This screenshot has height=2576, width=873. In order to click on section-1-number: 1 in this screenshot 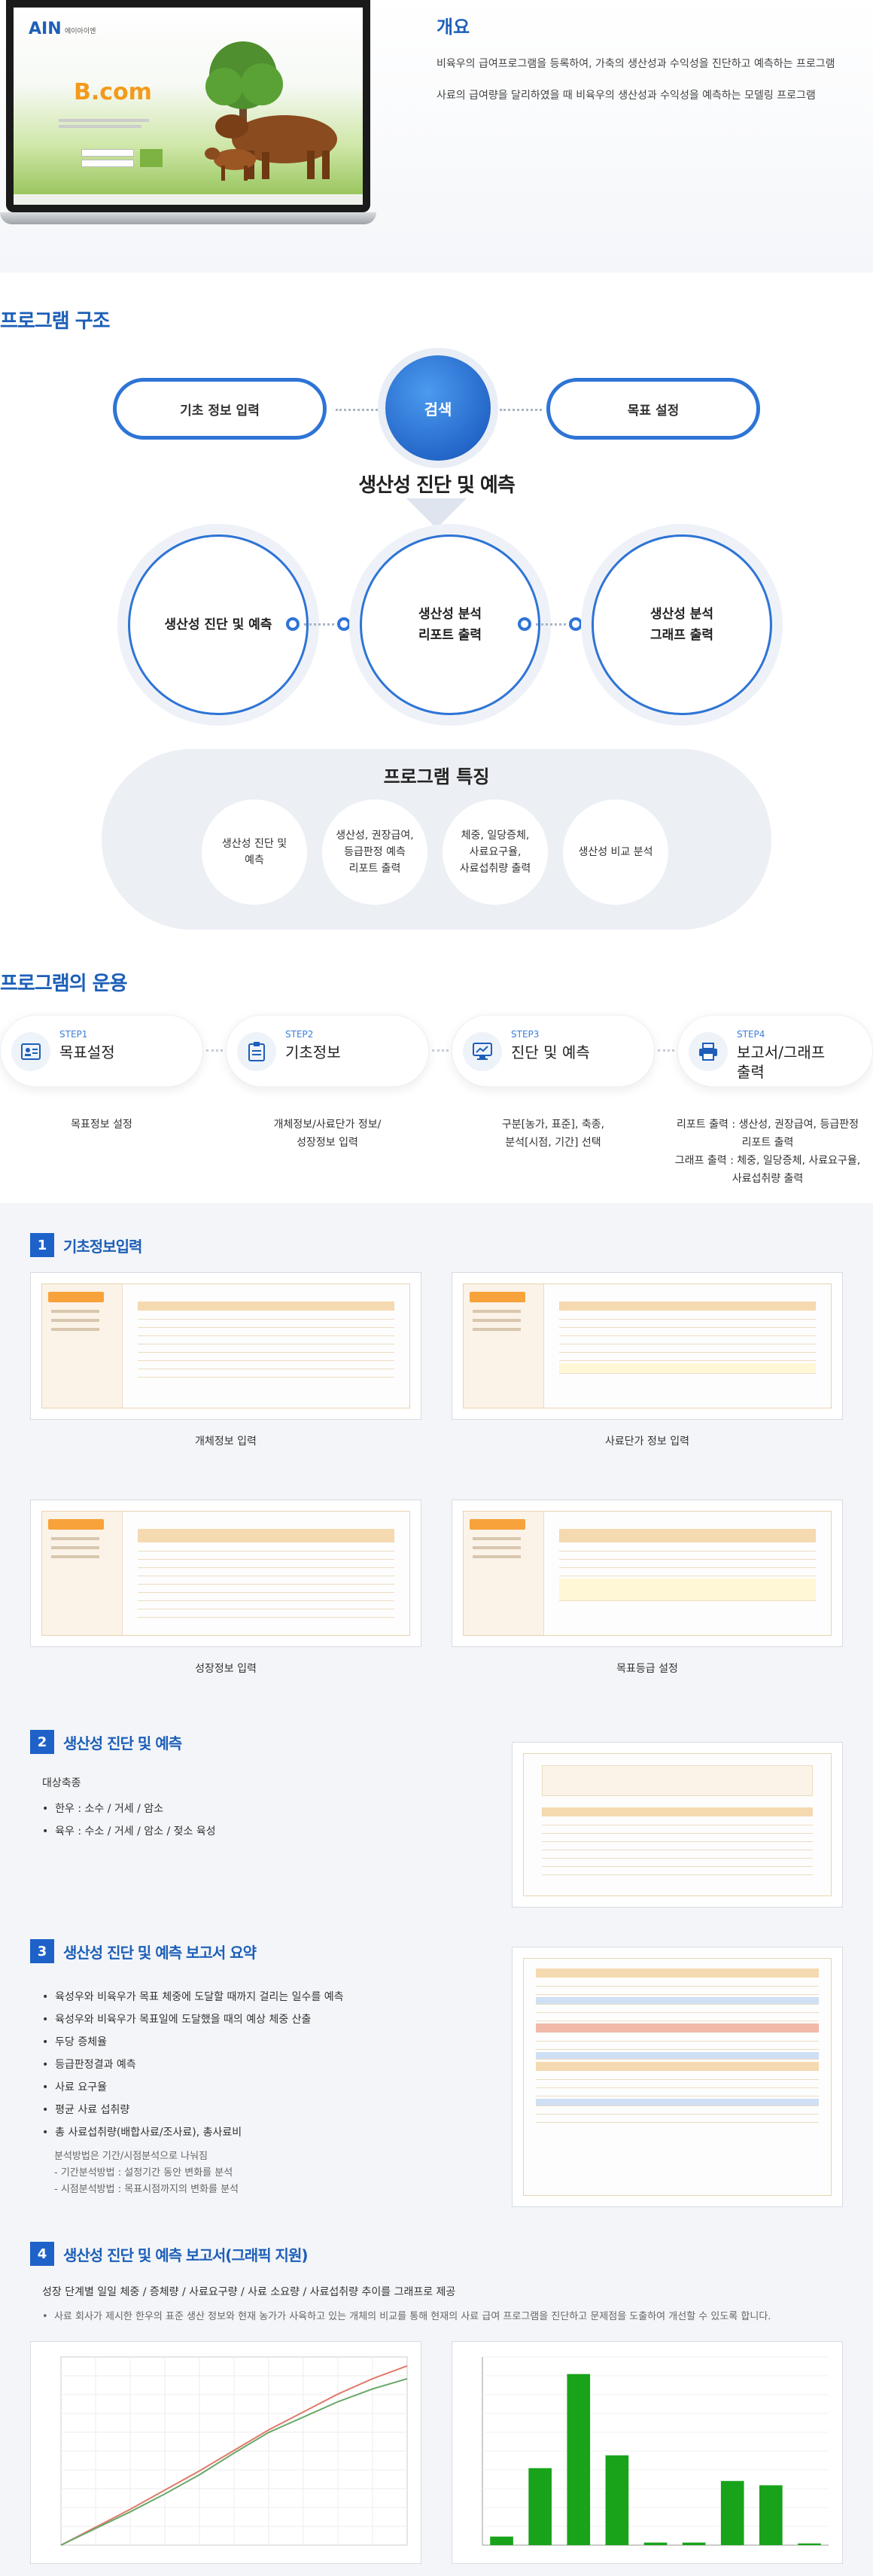, I will do `click(42, 1245)`.